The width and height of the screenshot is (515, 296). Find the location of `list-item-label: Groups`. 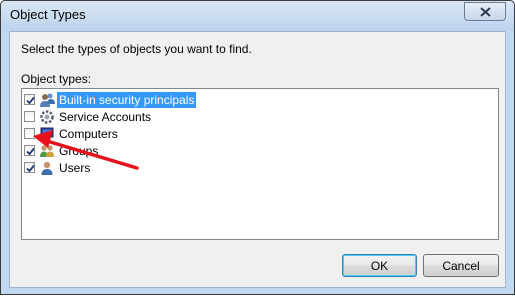

list-item-label: Groups is located at coordinates (79, 150).